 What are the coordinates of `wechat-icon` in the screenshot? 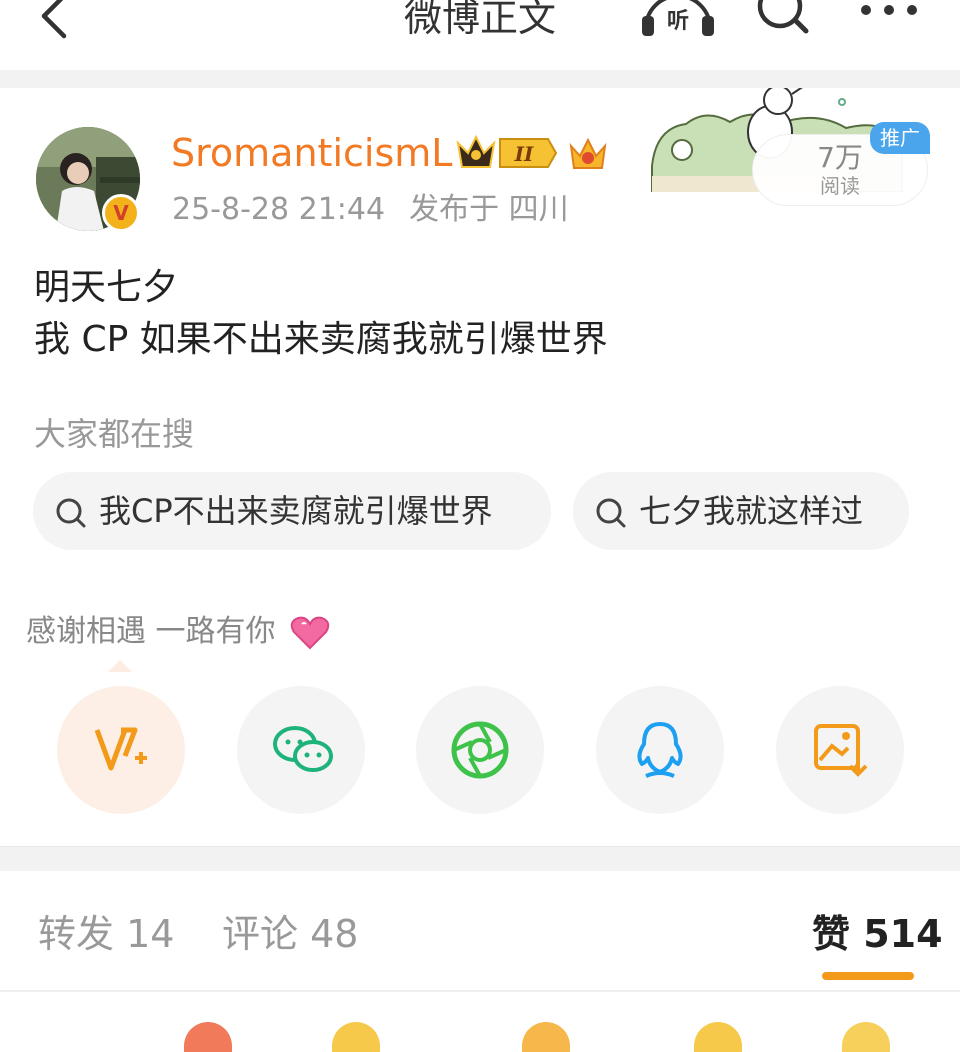 It's located at (303, 749).